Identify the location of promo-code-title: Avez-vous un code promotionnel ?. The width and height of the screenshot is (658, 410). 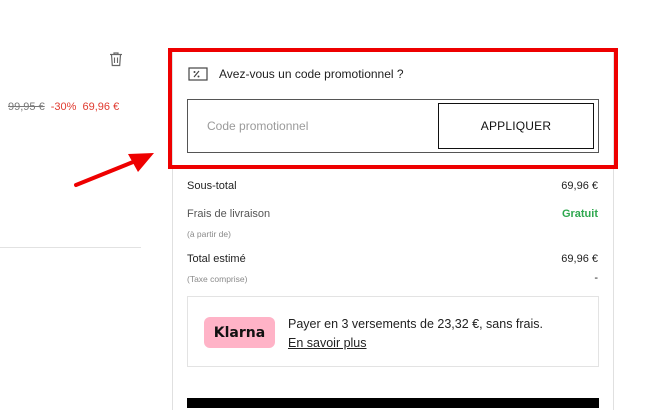
(311, 74).